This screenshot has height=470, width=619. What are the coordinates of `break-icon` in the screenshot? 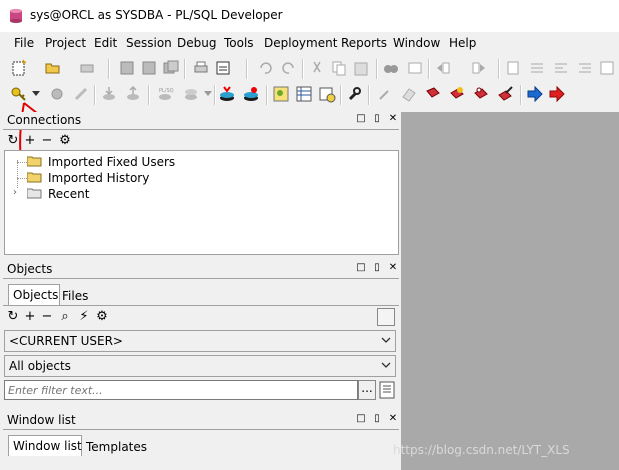 It's located at (81, 94).